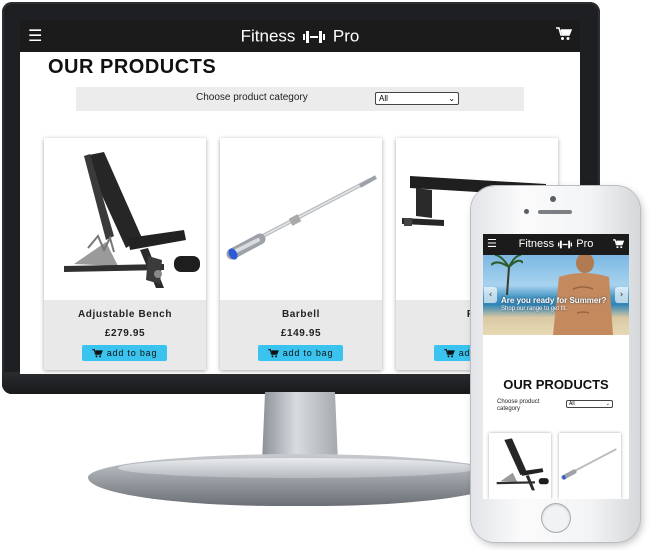 The width and height of the screenshot is (650, 550). I want to click on product-card-body: Adjustable Bench £279.95 add to bag, so click(125, 335).